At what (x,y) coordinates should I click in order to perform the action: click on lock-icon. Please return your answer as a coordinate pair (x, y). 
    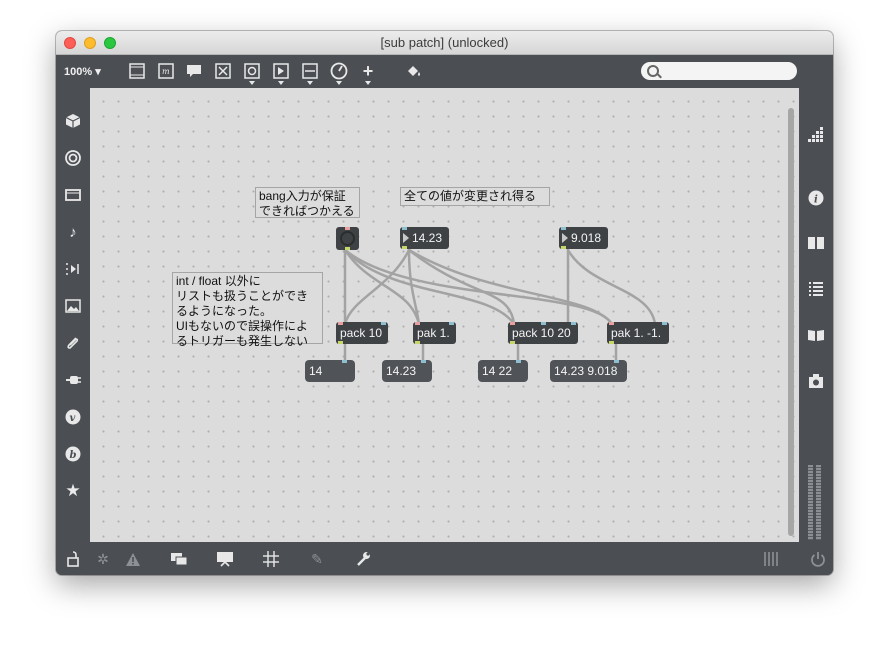
    Looking at the image, I should click on (73, 559).